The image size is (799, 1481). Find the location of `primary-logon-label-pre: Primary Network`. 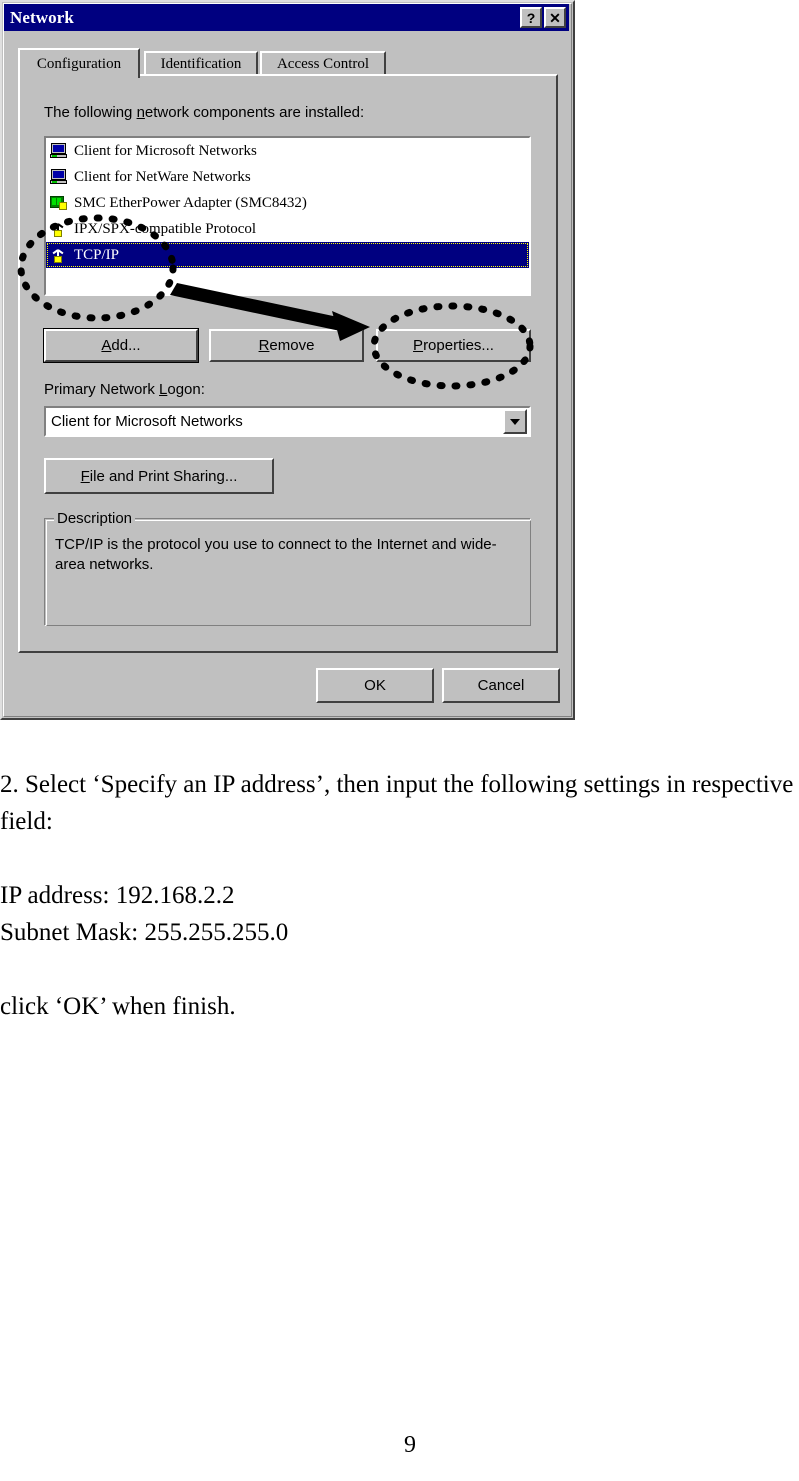

primary-logon-label-pre: Primary Network is located at coordinates (102, 389).